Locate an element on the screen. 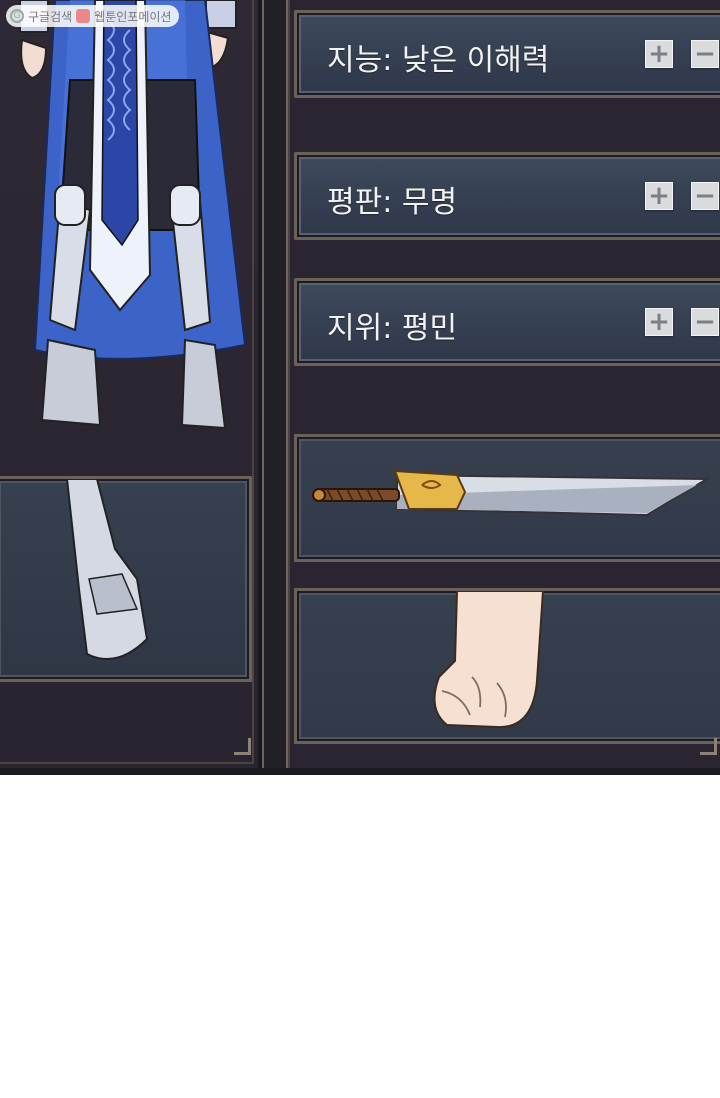 This screenshot has width=720, height=1098. fist-icon is located at coordinates (489, 660).